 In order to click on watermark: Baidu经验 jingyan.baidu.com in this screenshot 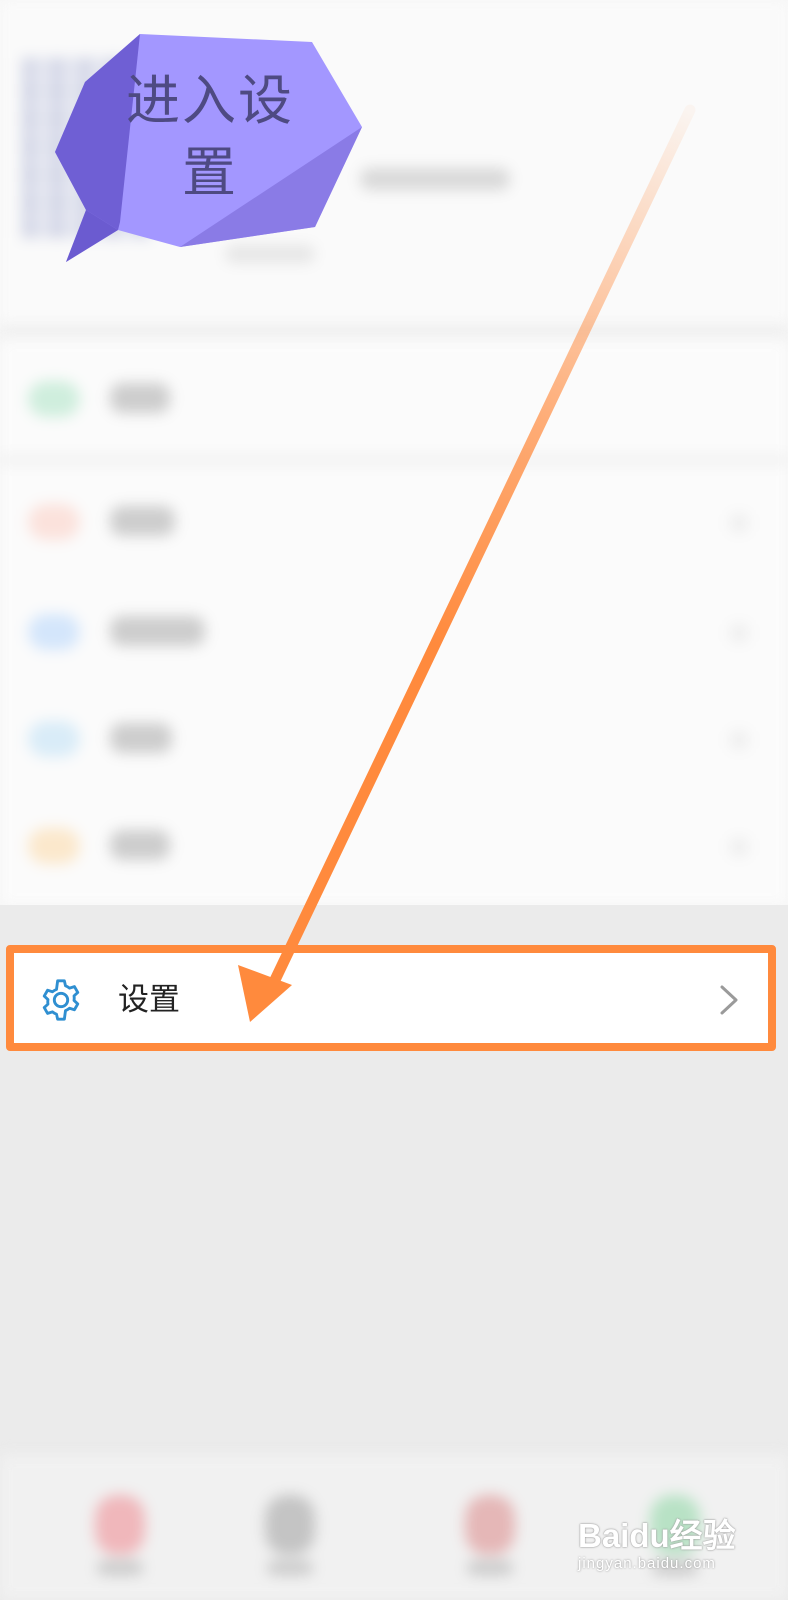, I will do `click(658, 1553)`.